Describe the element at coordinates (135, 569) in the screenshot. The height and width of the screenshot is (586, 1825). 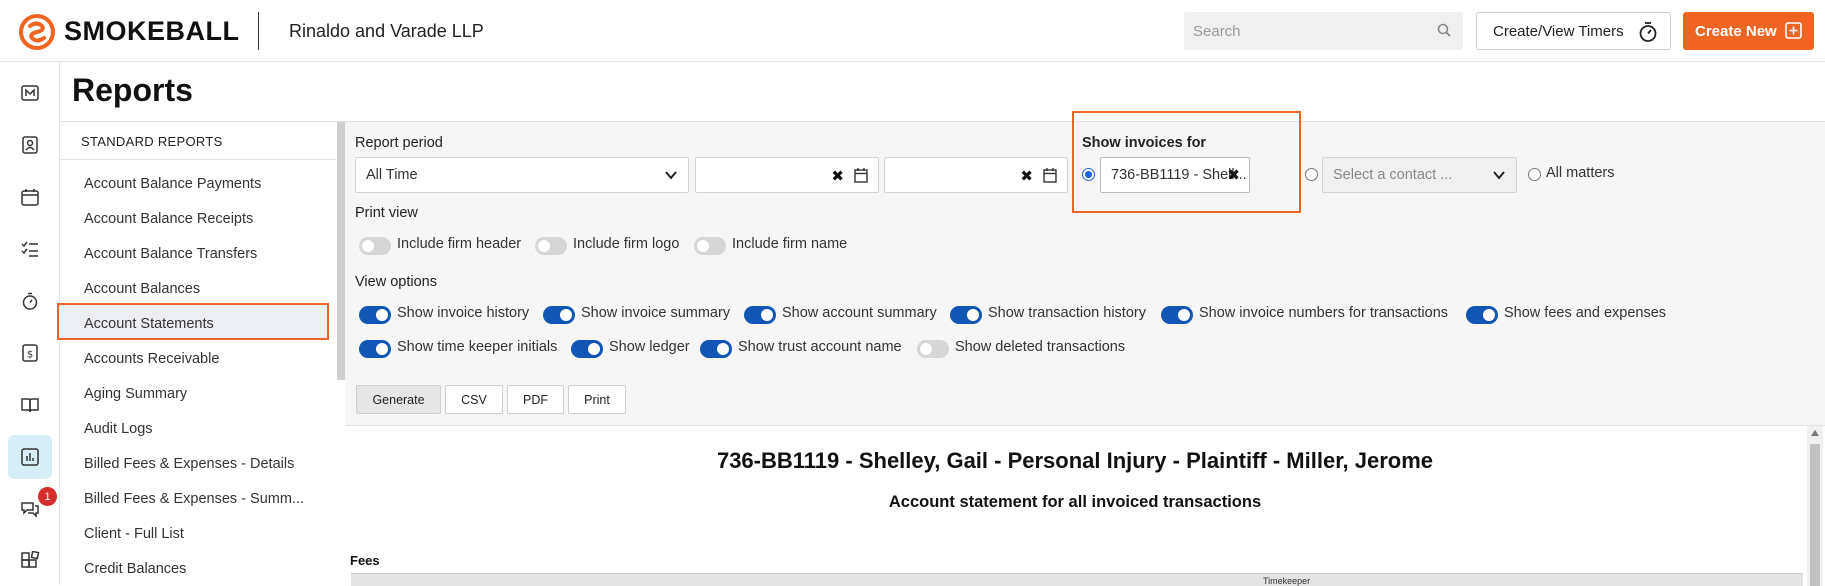
I see `report-item: Credit Balances` at that location.